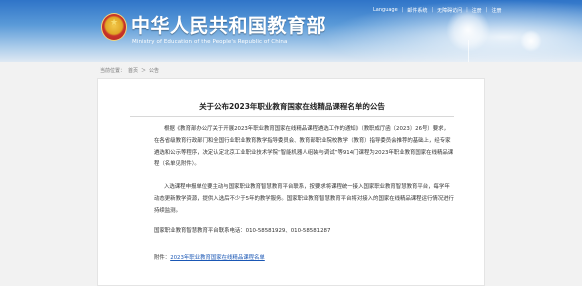 The height and width of the screenshot is (286, 582). I want to click on top-nav: Language | 邮件系统 | 无障碍访问 | 注册 | 注册, so click(437, 10).